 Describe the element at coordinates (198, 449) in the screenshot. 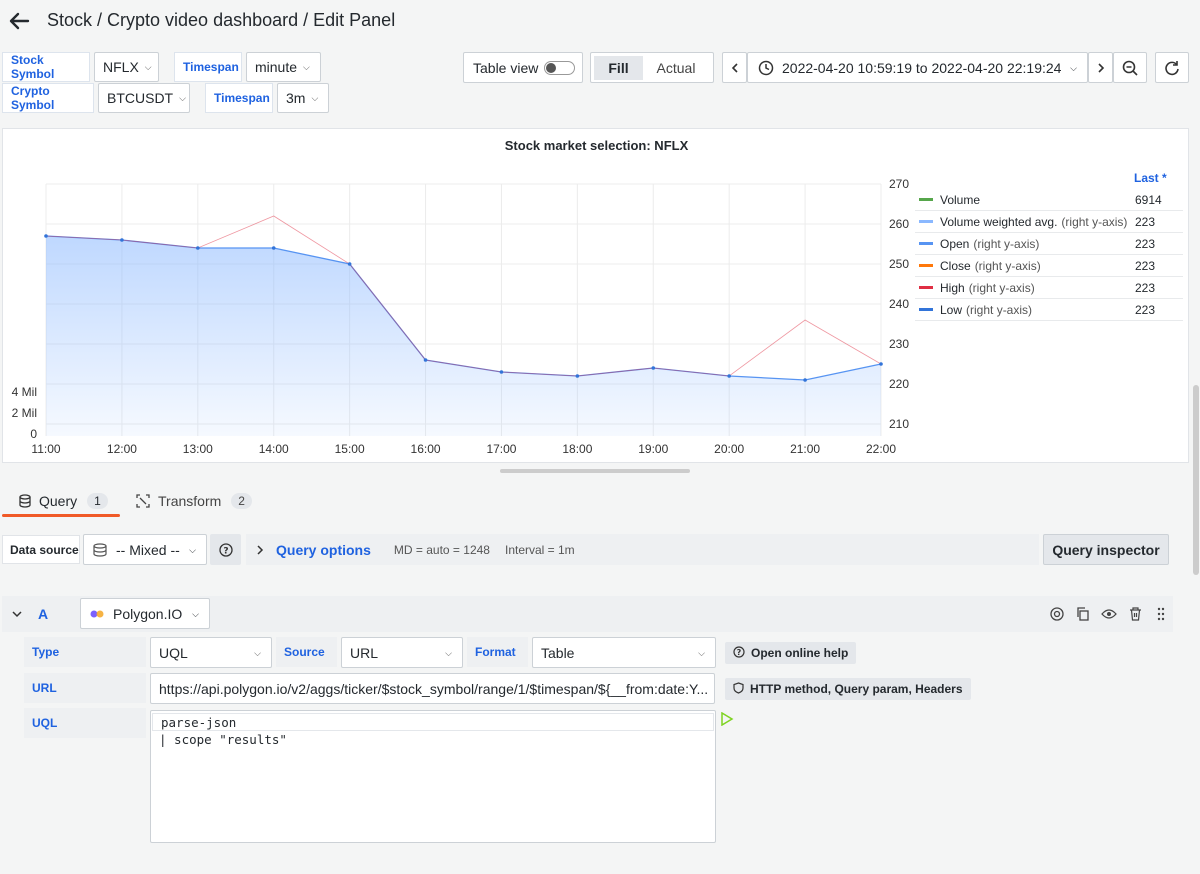

I see `x-tick-label: 13:00` at that location.